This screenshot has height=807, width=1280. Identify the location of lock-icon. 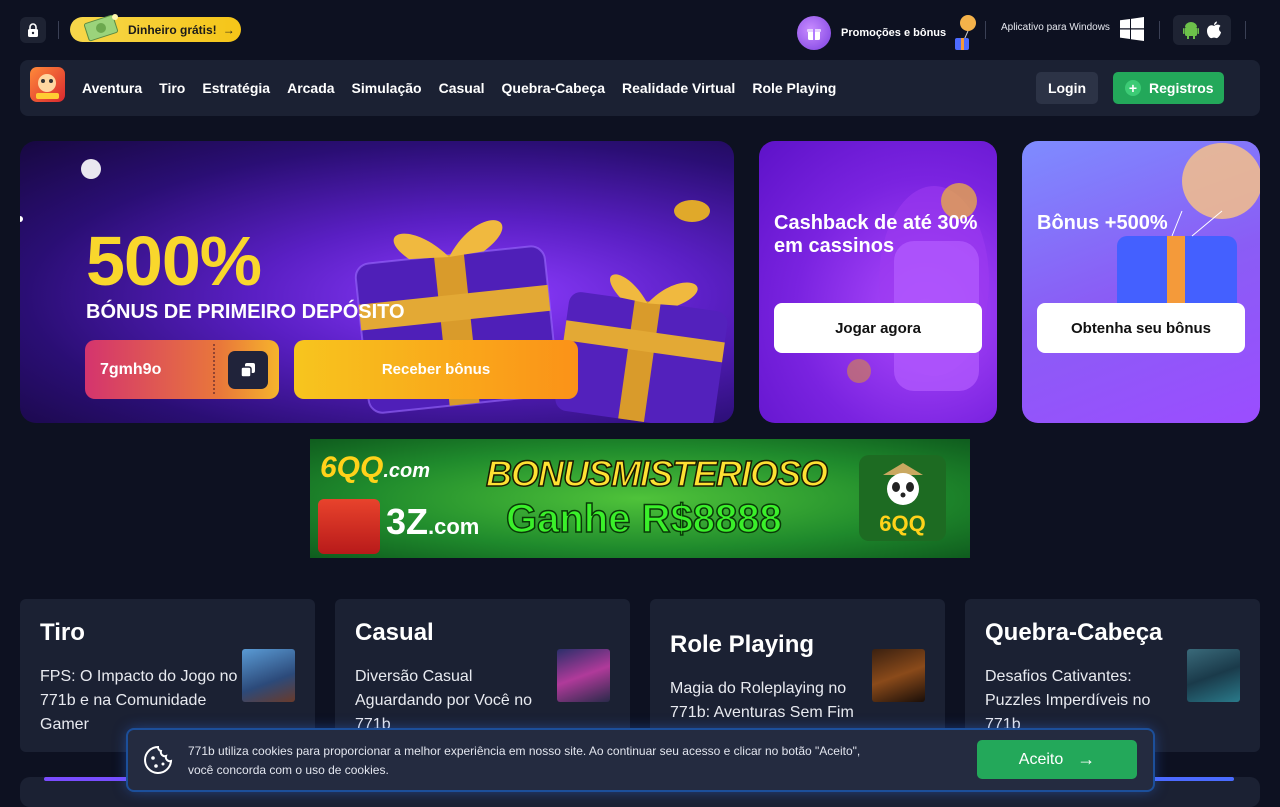
(33, 30).